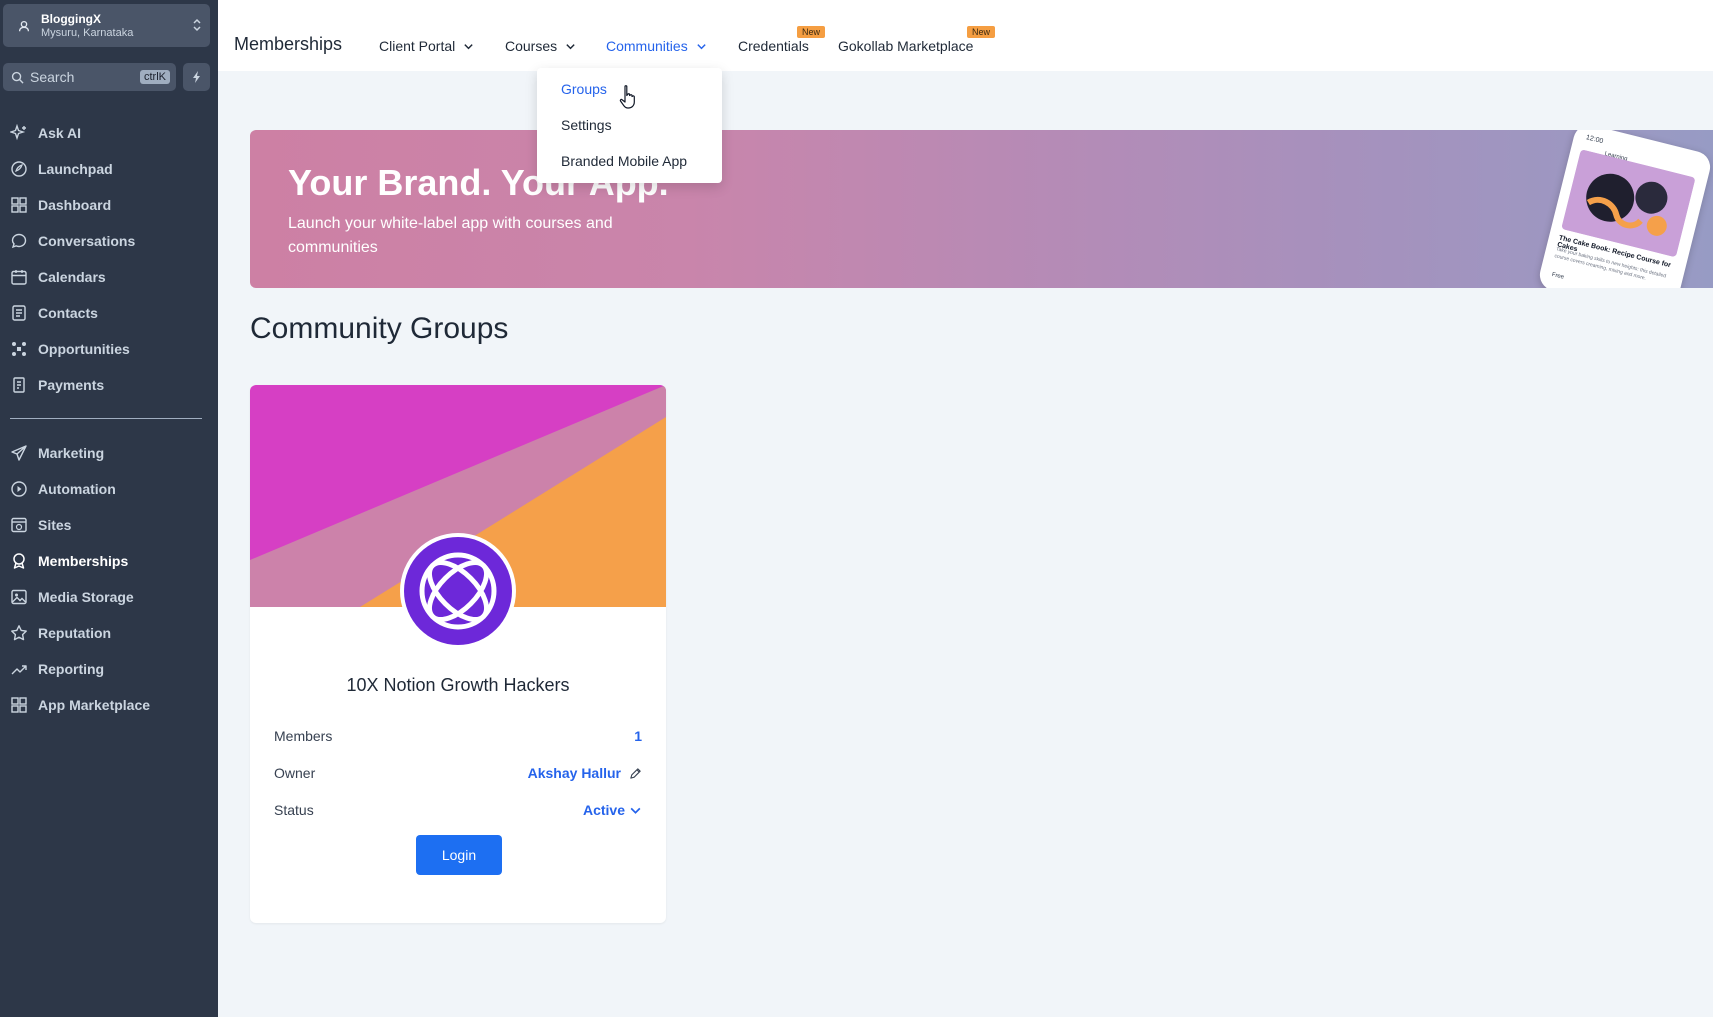 The width and height of the screenshot is (1713, 1017). I want to click on owner-value: Akshay Hallur, so click(585, 773).